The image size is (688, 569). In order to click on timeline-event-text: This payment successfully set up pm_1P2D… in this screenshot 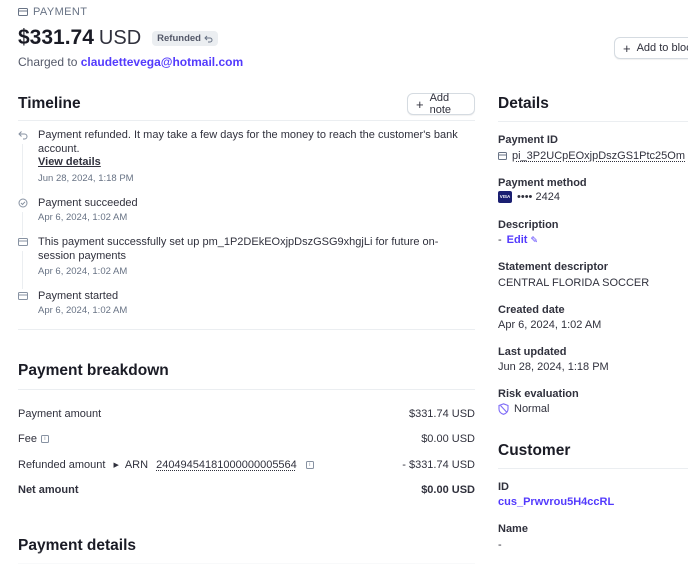, I will do `click(238, 249)`.